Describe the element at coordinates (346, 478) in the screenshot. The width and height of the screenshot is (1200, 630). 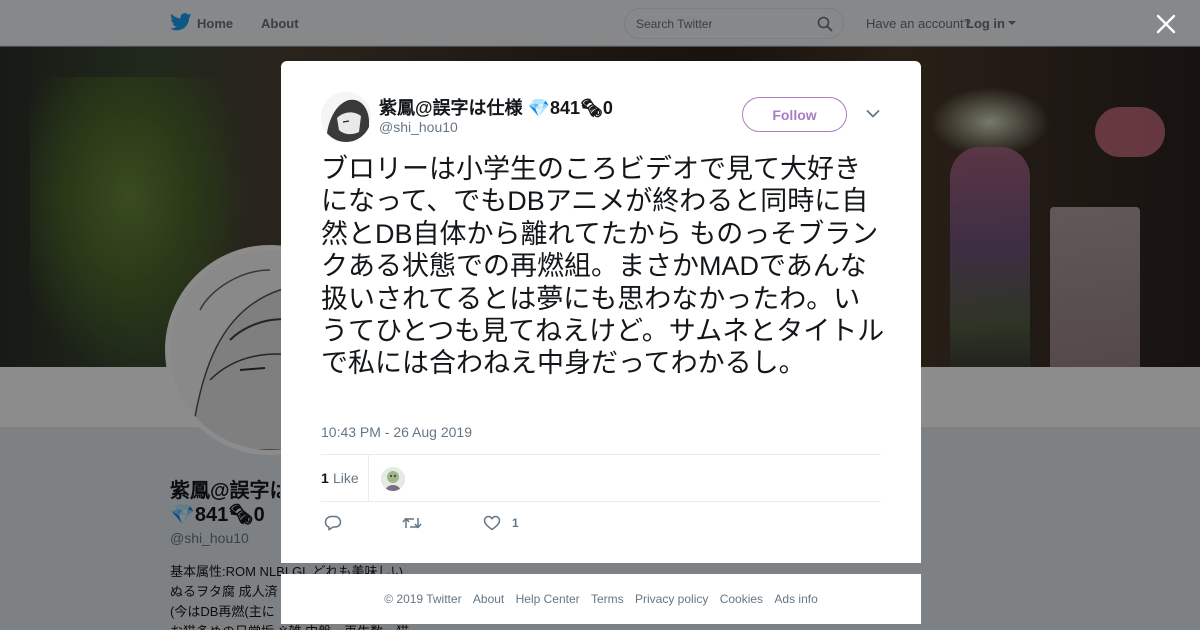
I see `likes-label: Like` at that location.